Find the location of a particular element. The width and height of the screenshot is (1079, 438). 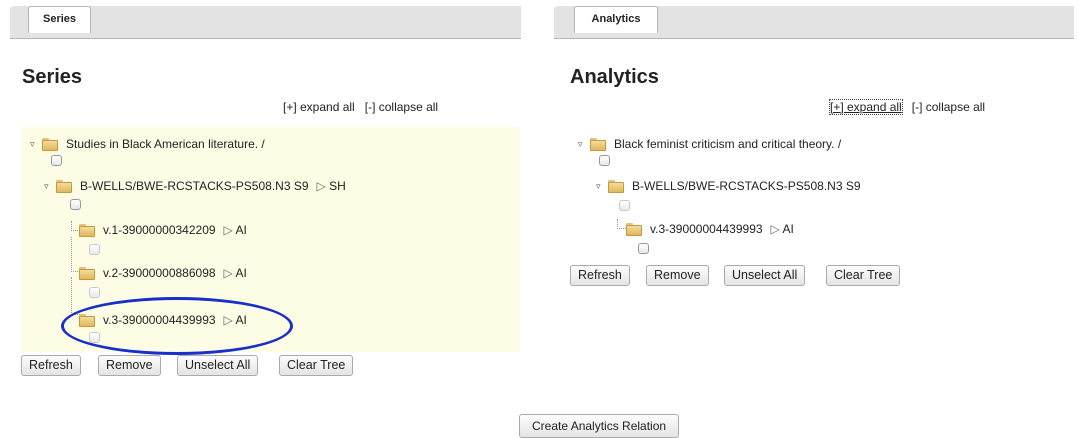

analytics-child-checkbox is located at coordinates (624, 205).